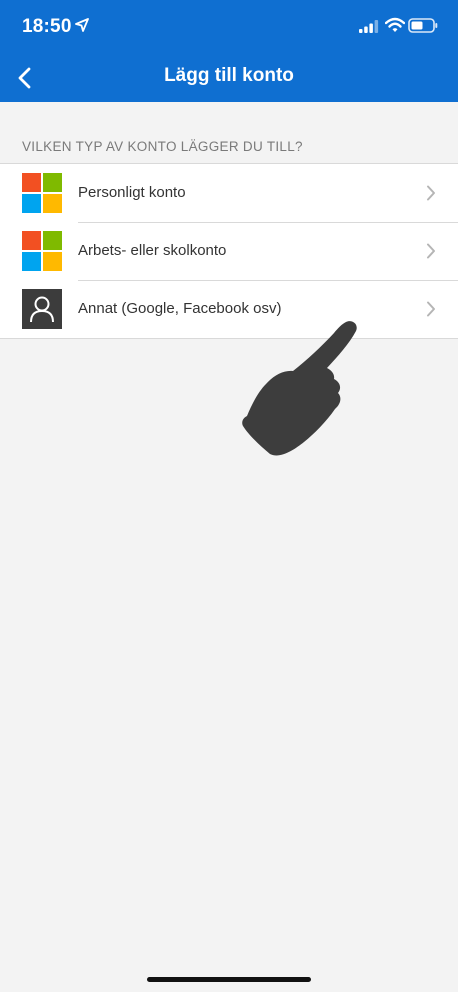 The image size is (458, 992). Describe the element at coordinates (229, 309) in the screenshot. I see `account-option-other: Annat (Google, Facebook osv)` at that location.